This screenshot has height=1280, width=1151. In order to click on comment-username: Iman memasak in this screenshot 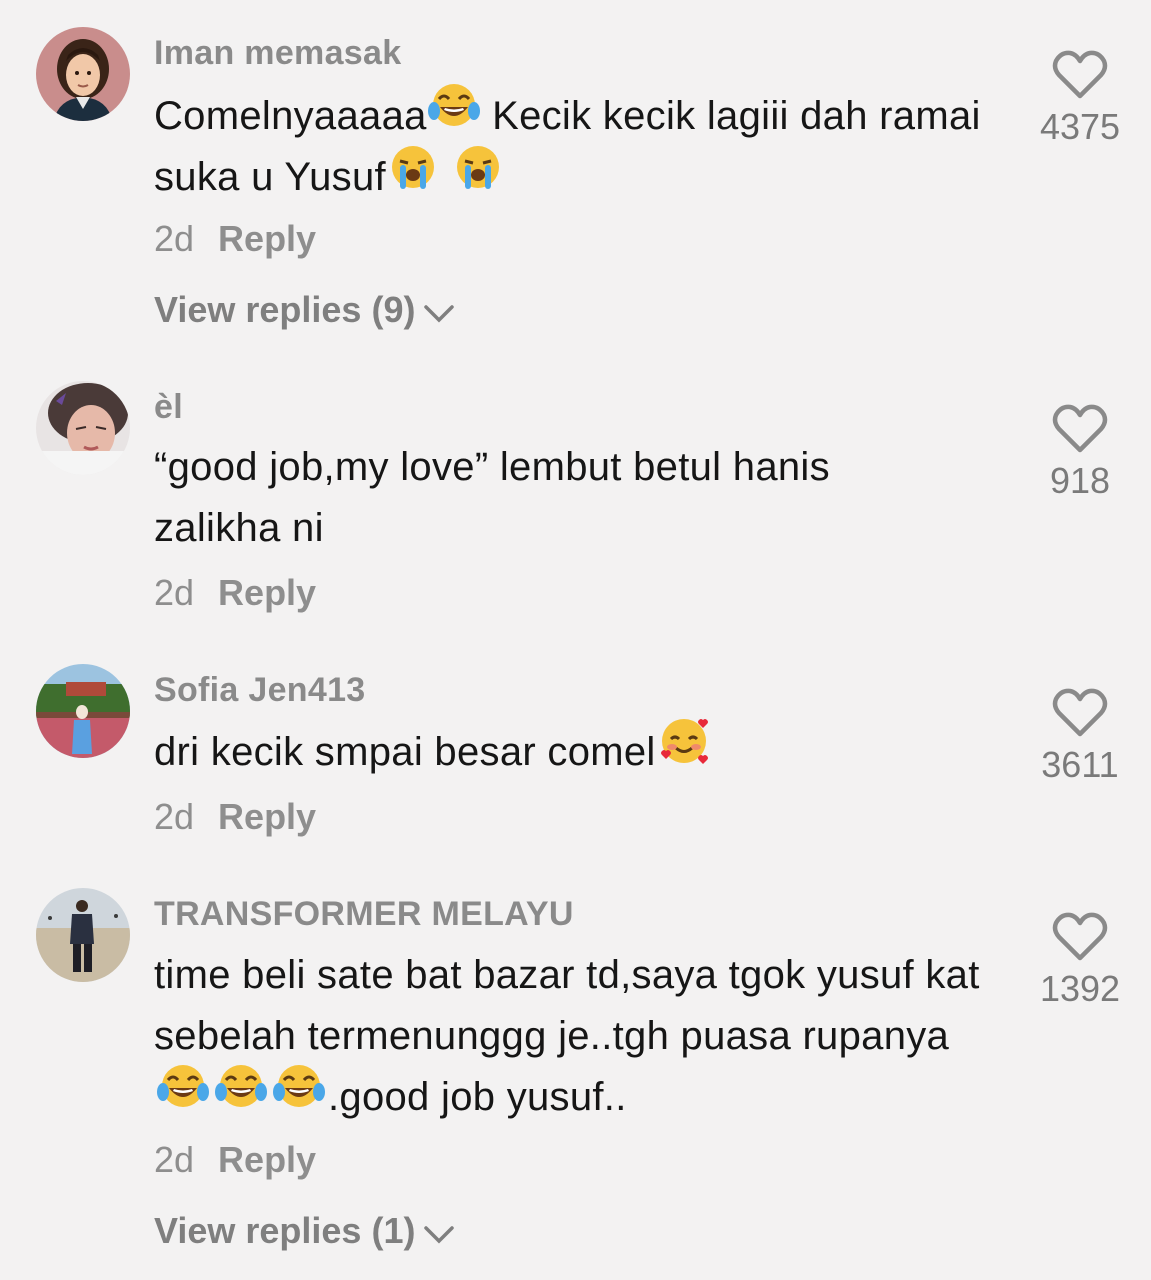, I will do `click(277, 53)`.